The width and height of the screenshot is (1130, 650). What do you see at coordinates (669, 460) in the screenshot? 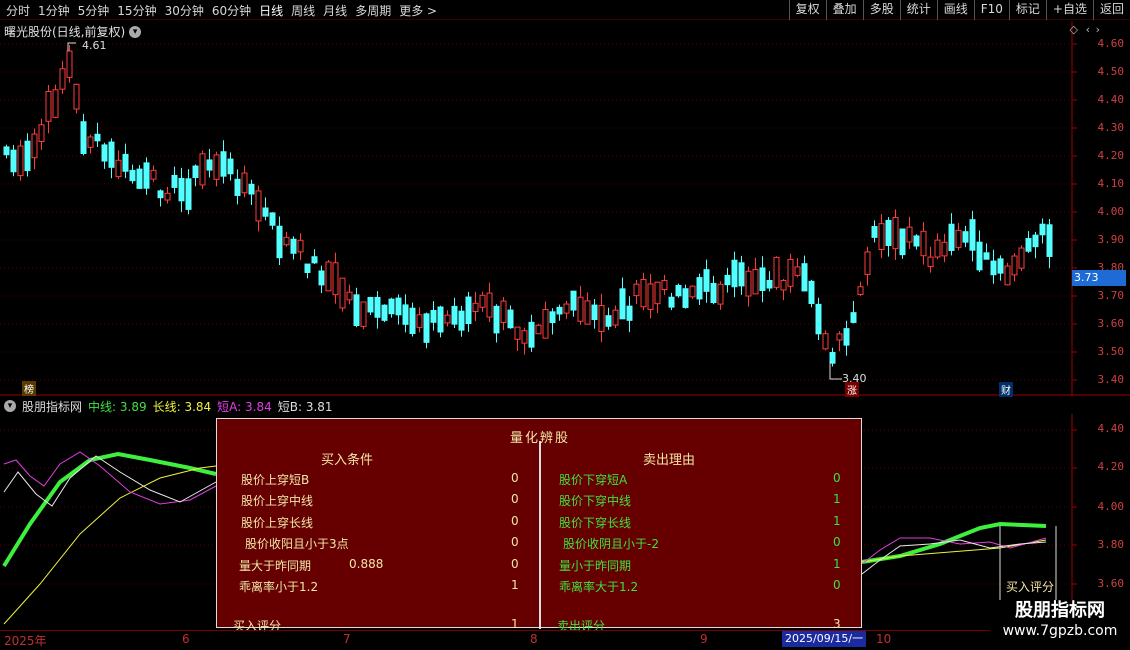
I see `sell-reasons-header: 卖出理由` at bounding box center [669, 460].